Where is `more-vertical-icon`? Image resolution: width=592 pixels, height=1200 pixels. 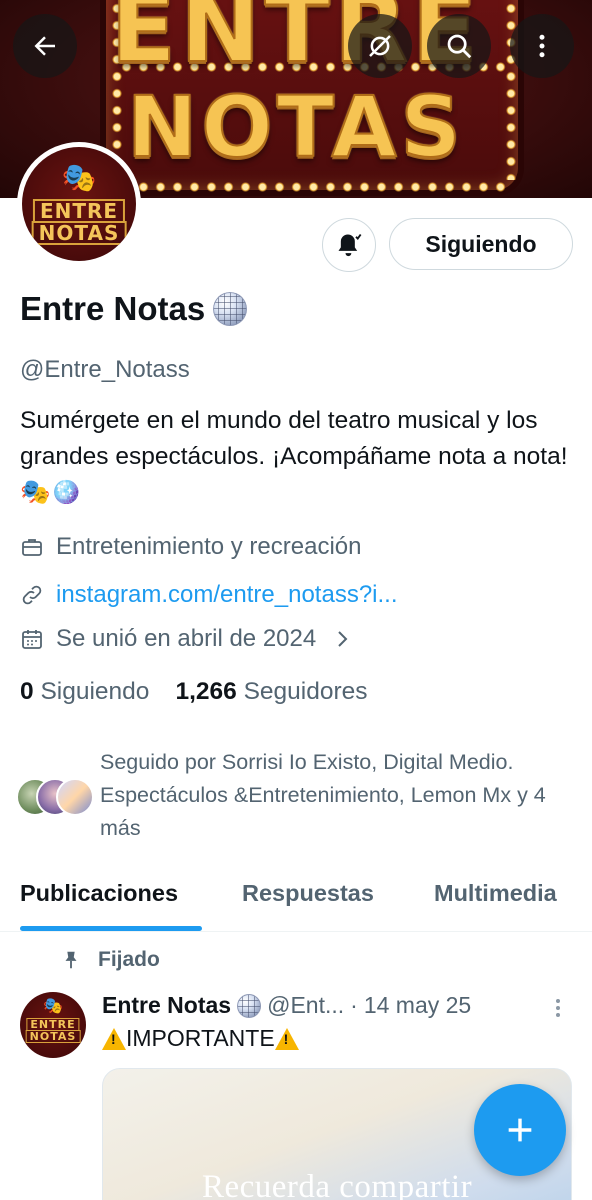
more-vertical-icon is located at coordinates (542, 46).